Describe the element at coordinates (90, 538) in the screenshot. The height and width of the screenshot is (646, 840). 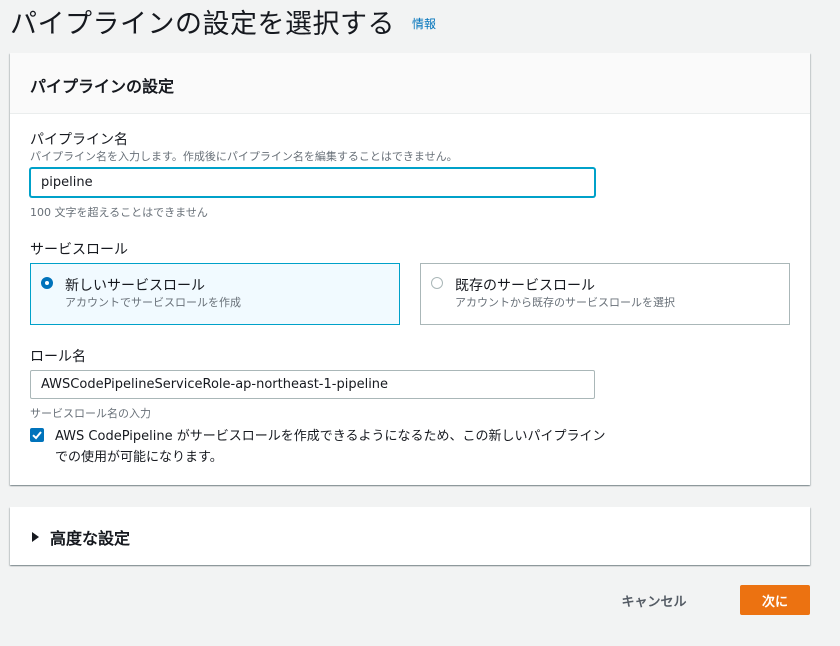
I see `advanced-settings-title: 高度な設定` at that location.